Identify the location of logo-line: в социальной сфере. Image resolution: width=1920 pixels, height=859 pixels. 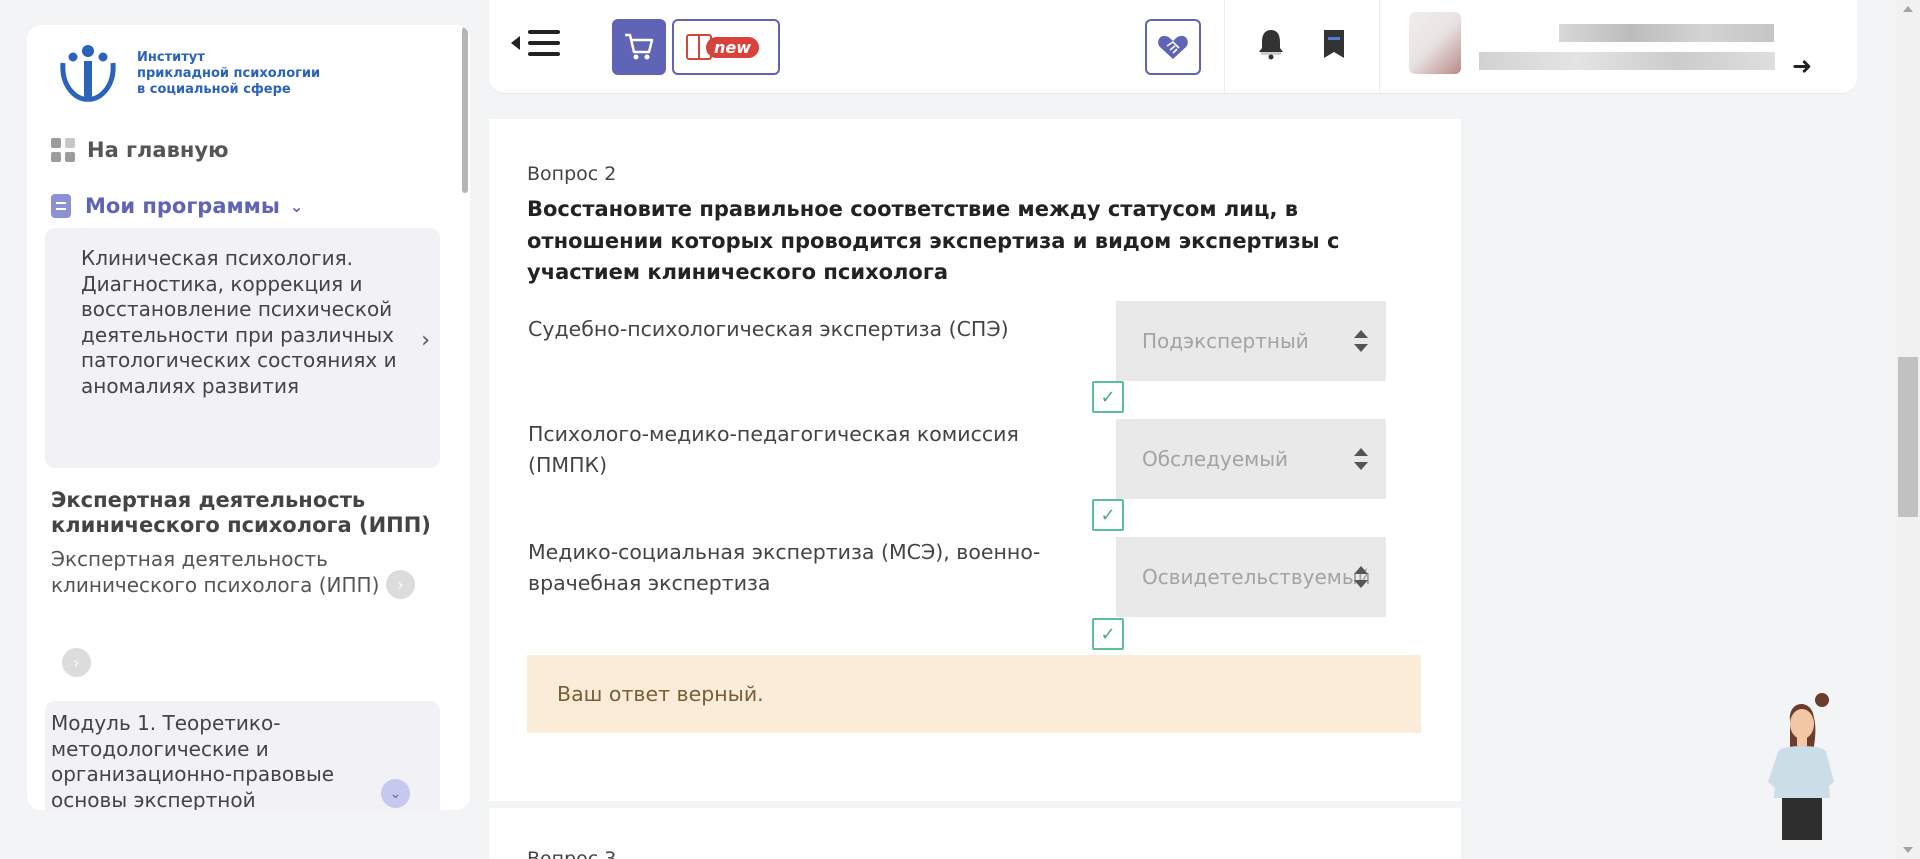
(214, 89).